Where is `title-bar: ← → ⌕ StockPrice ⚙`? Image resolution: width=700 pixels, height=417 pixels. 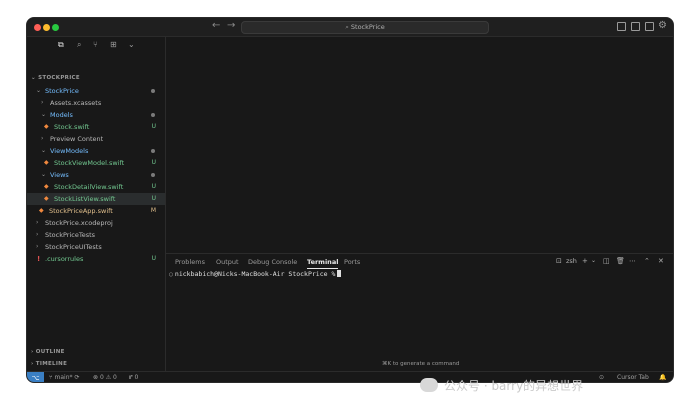 title-bar: ← → ⌕ StockPrice ⚙ is located at coordinates (350, 27).